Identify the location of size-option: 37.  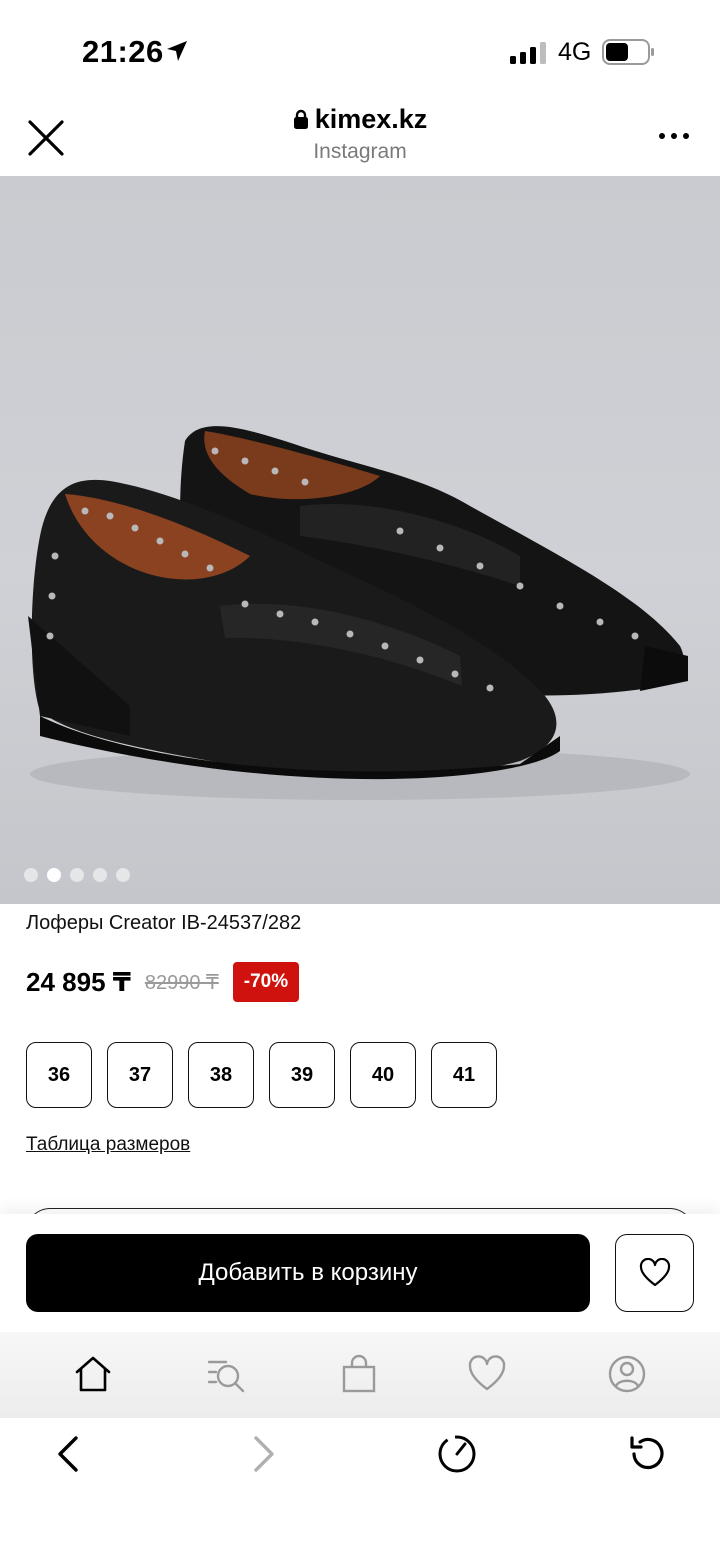
(140, 1075).